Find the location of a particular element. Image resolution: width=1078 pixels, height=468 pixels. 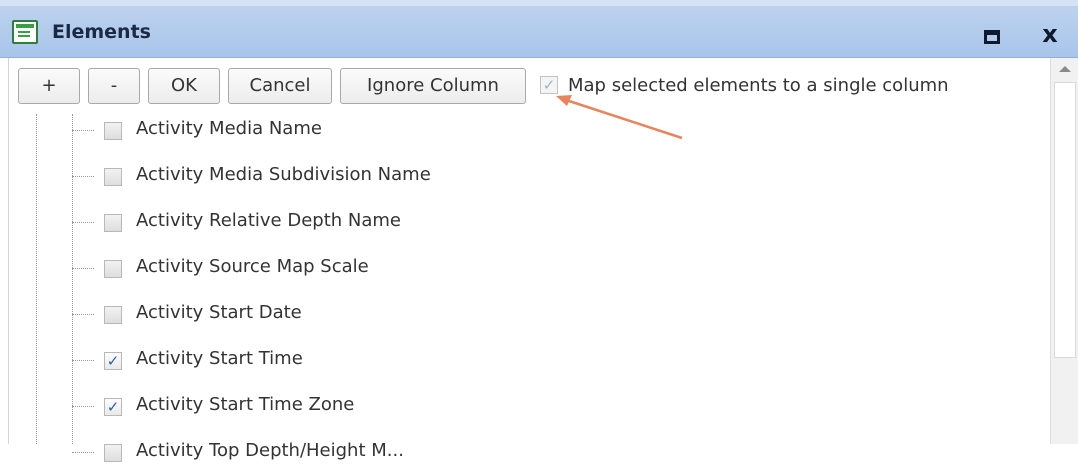

title-bar: Elements x is located at coordinates (539, 29).